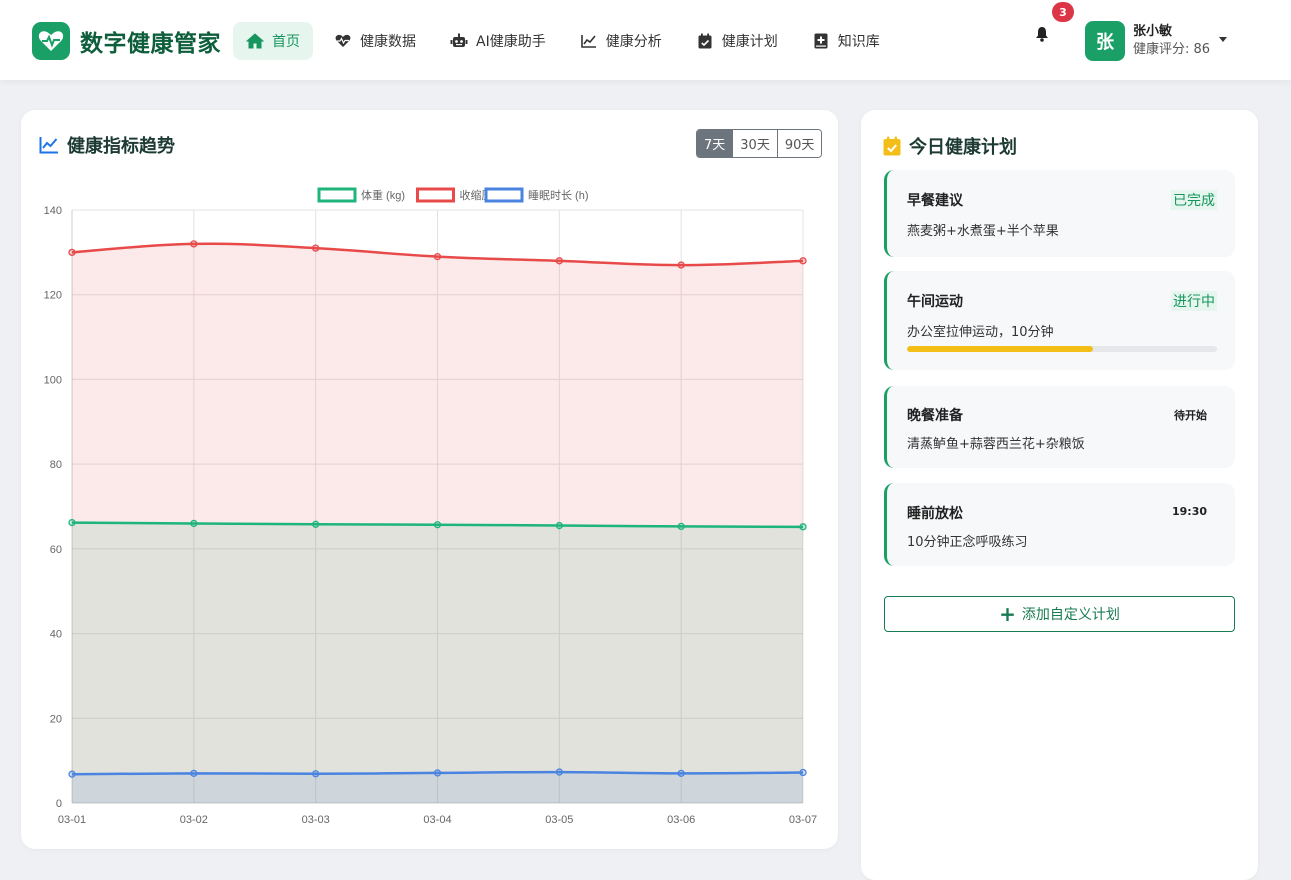  What do you see at coordinates (437, 820) in the screenshot?
I see `x-tick-label: 03-04` at bounding box center [437, 820].